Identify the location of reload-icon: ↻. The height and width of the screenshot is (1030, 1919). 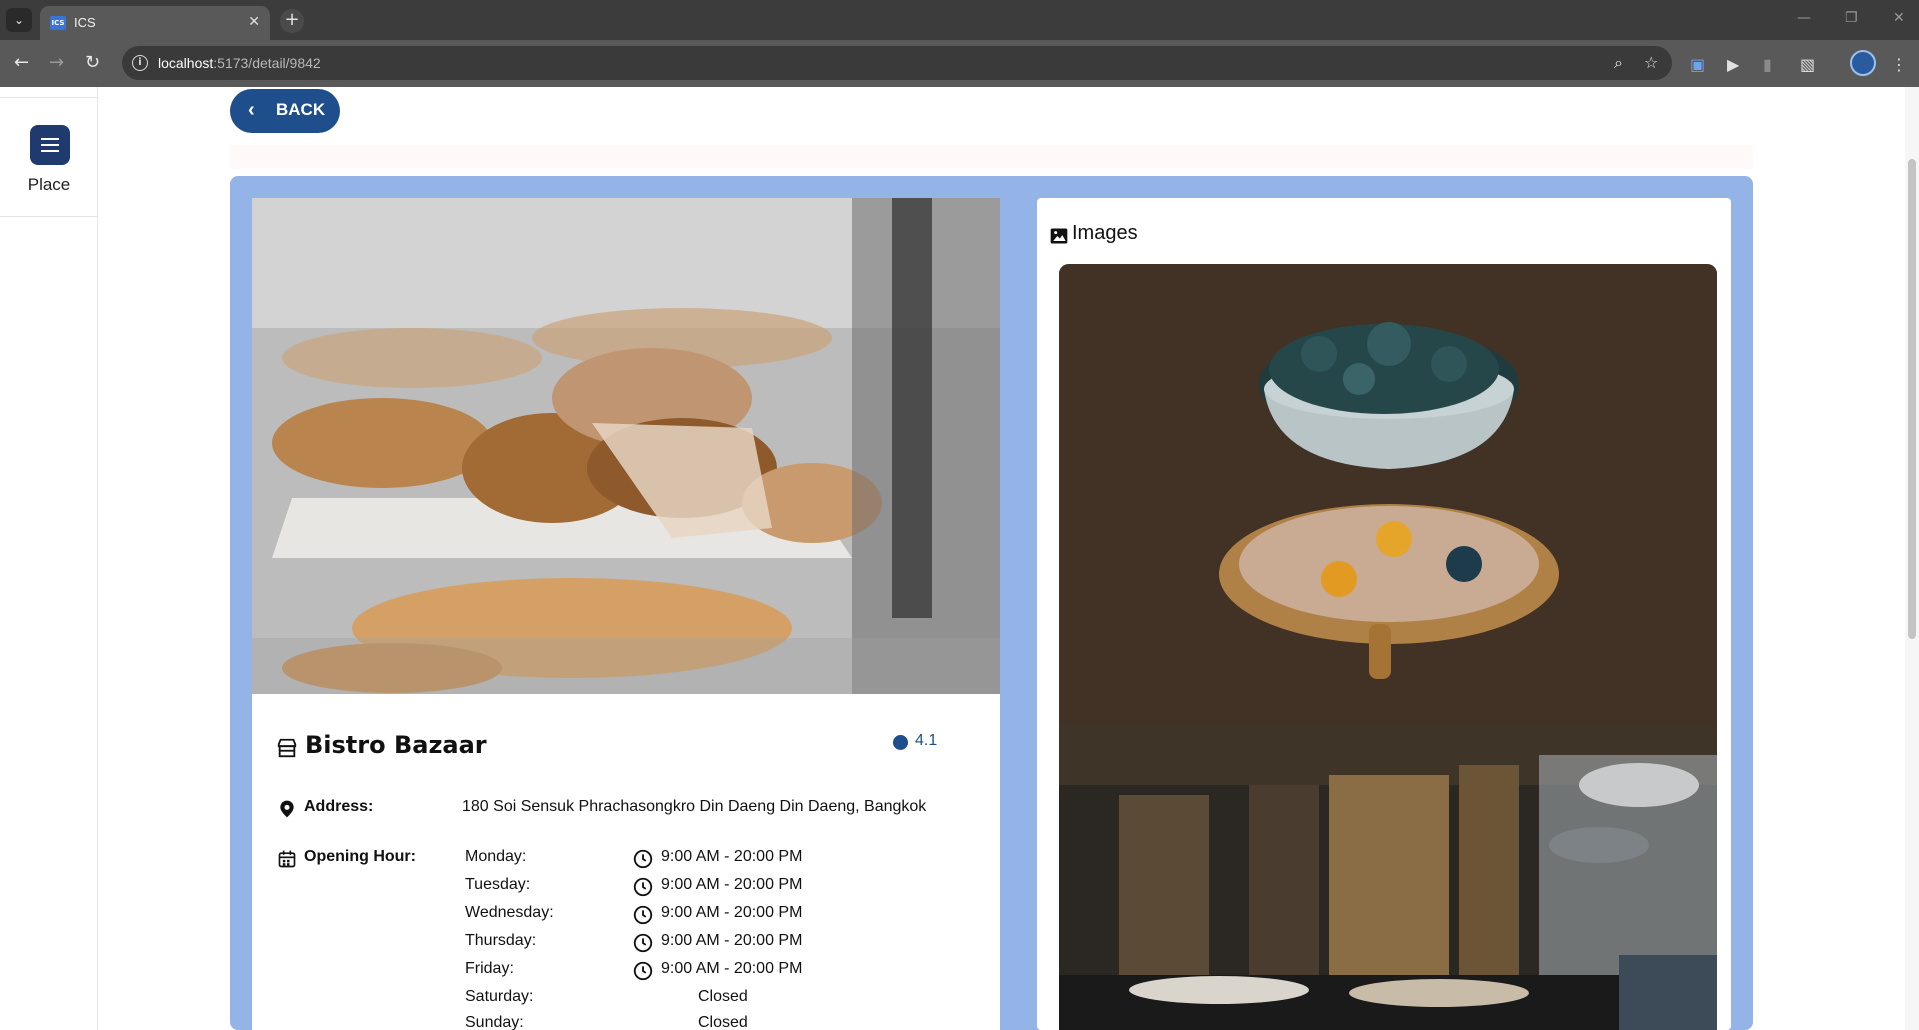
(92, 62).